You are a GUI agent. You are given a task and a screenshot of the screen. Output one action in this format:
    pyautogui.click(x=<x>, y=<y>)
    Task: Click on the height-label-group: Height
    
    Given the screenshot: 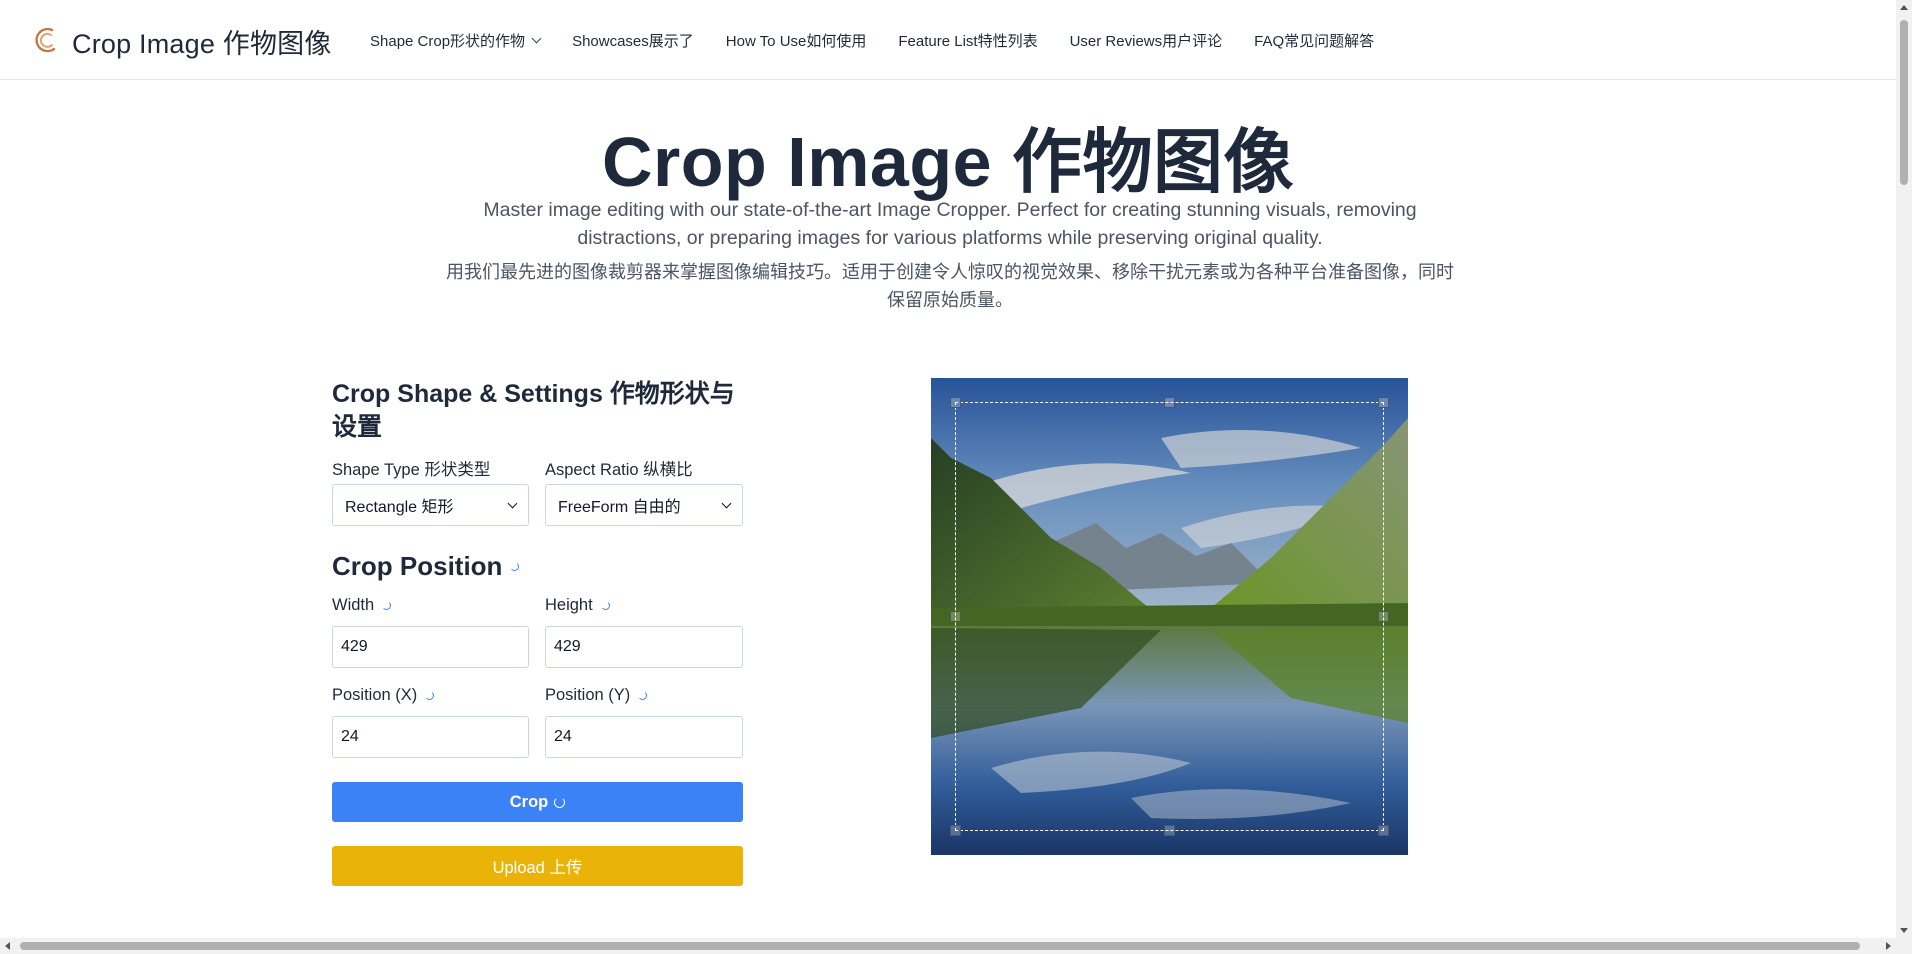 What is the action you would take?
    pyautogui.click(x=577, y=605)
    